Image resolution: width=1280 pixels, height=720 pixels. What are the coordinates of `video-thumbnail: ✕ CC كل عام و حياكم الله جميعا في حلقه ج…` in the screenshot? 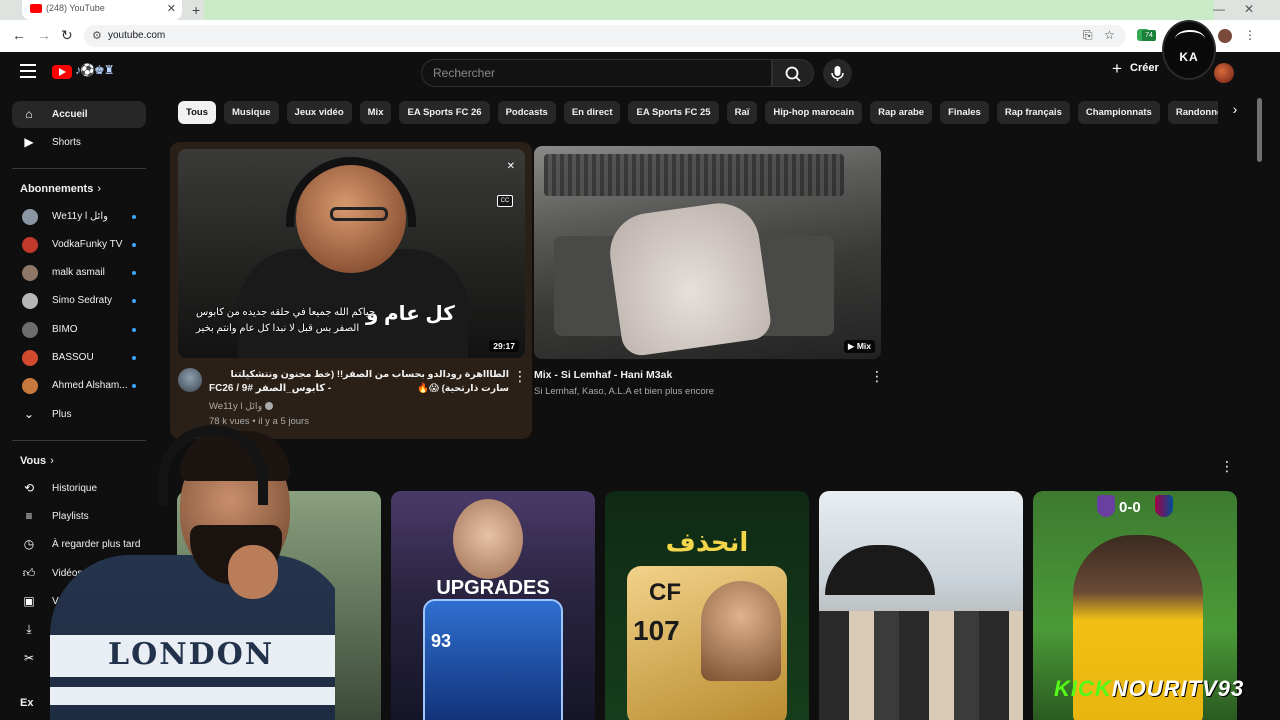 It's located at (351, 253).